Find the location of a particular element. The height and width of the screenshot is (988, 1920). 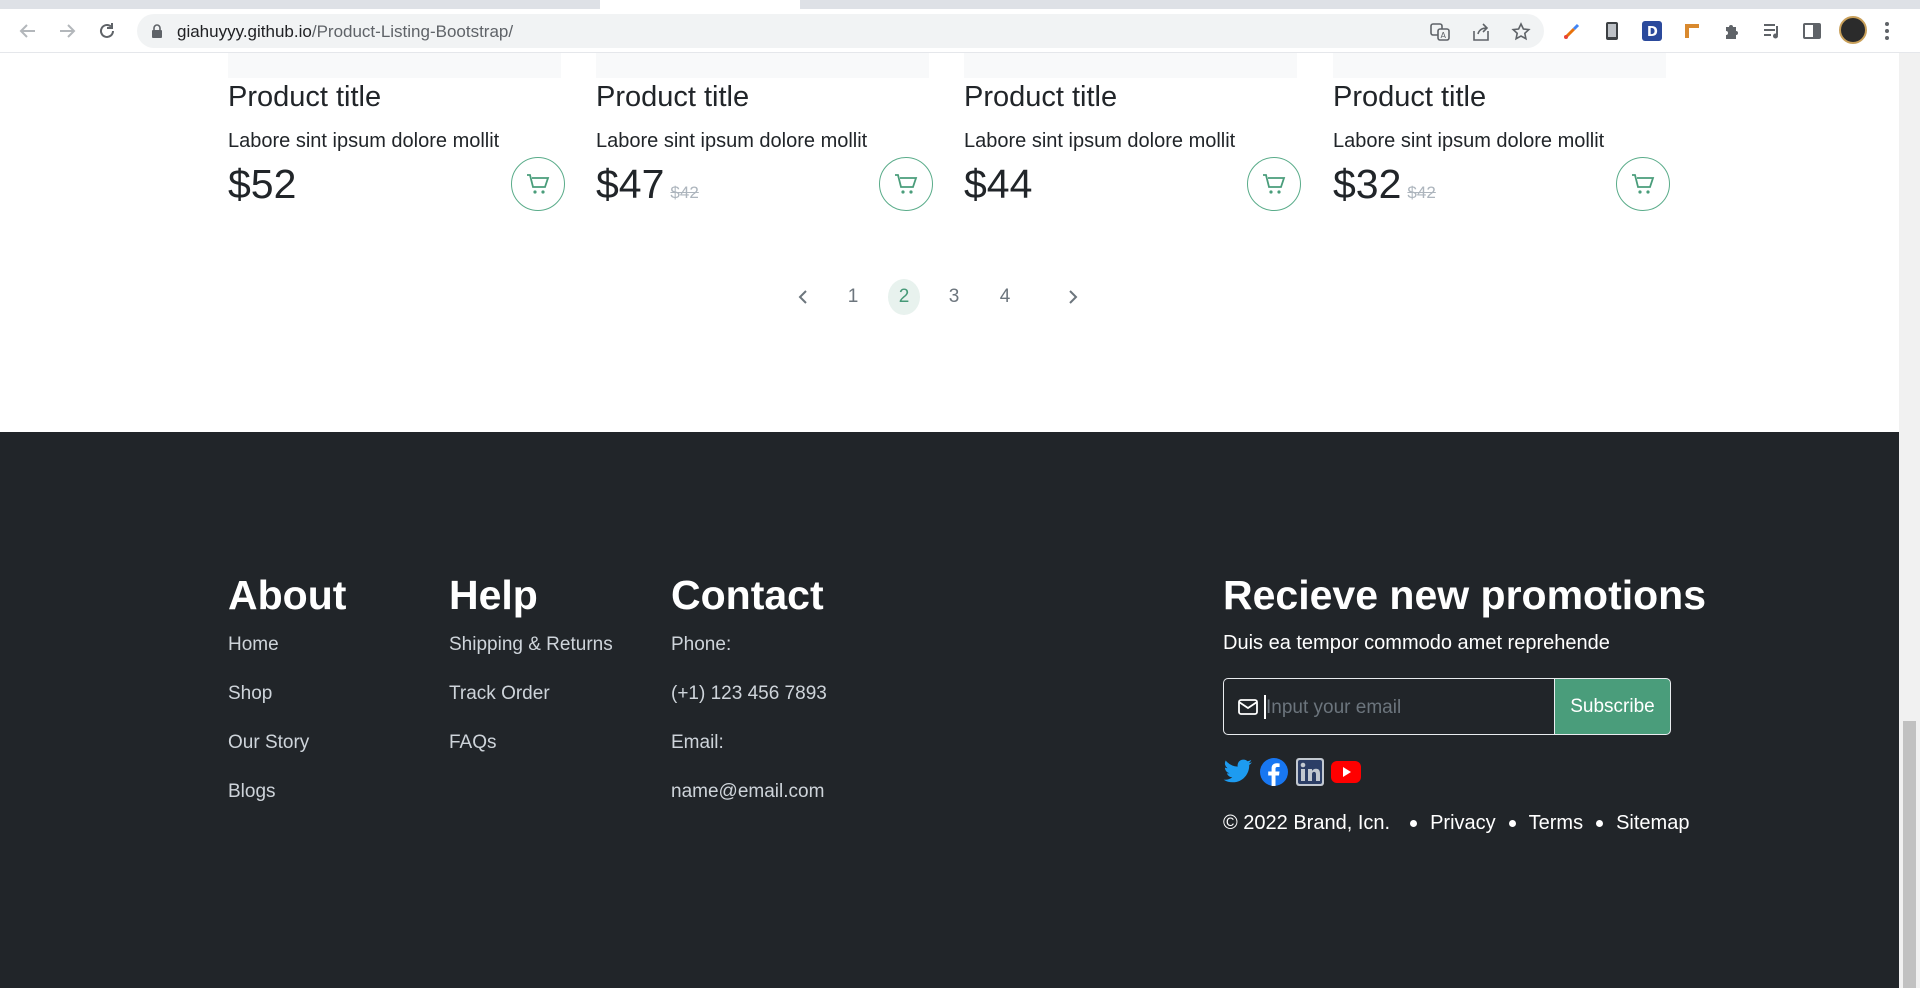

privacy-link: Privacy is located at coordinates (1463, 823).